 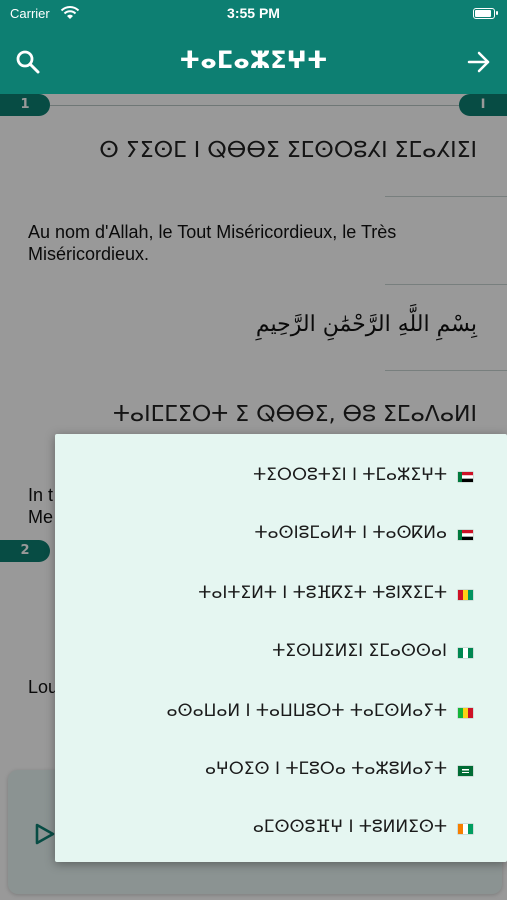 I want to click on clock: 3:55 PM, so click(x=253, y=13).